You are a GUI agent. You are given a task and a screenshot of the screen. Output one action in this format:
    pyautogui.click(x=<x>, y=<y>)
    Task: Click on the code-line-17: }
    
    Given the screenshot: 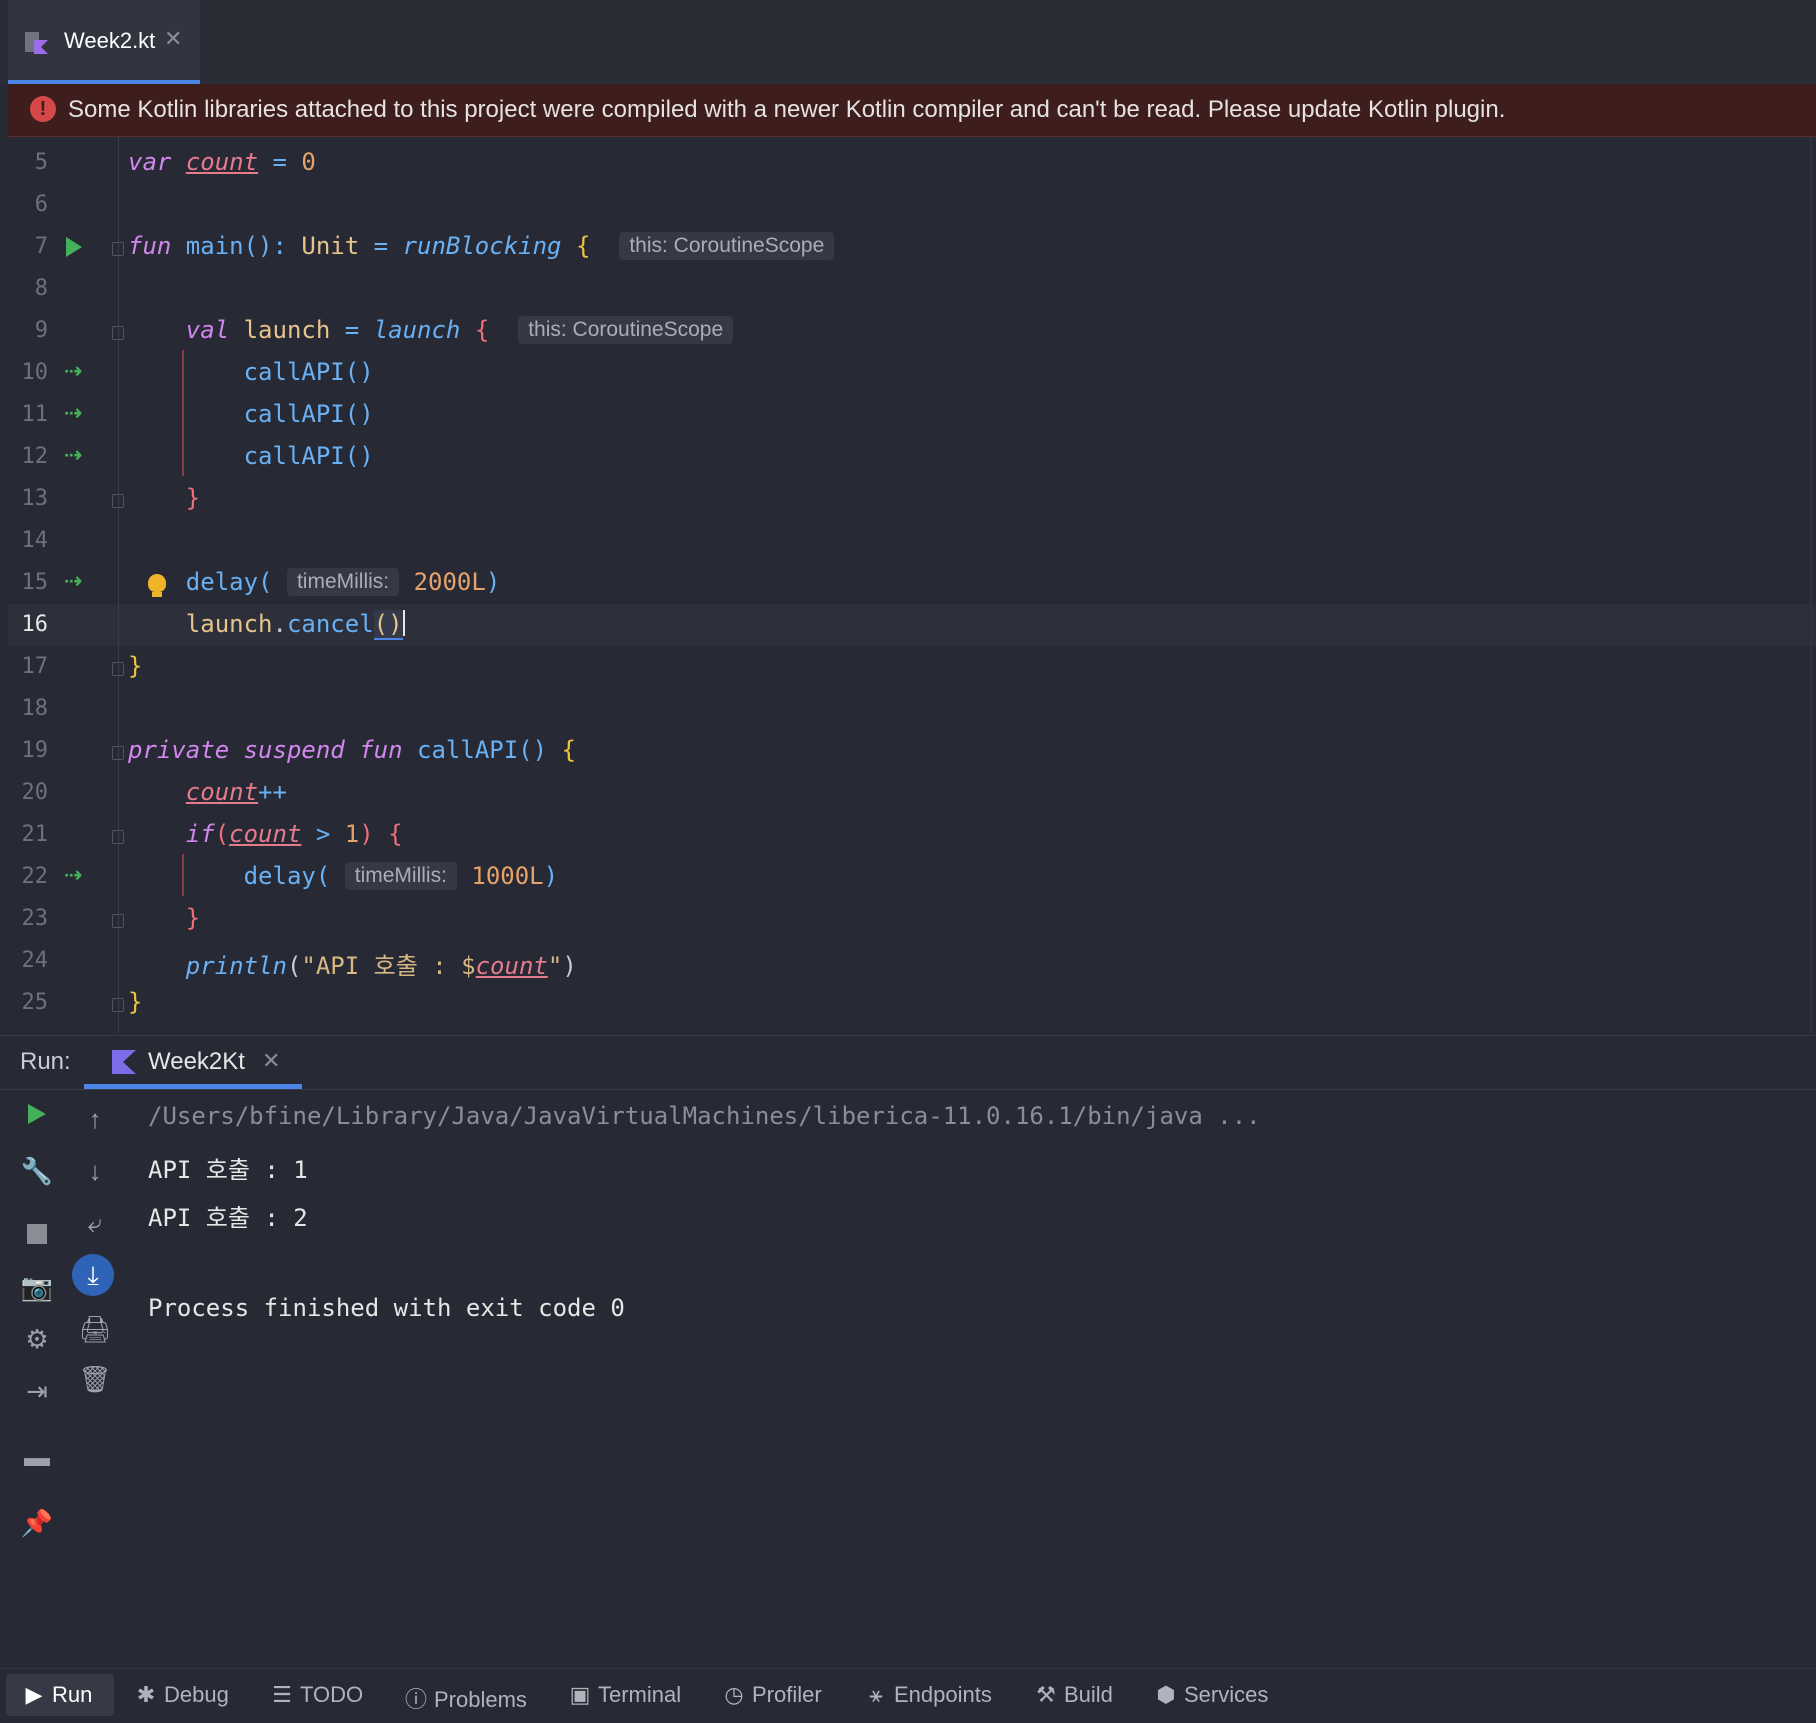 What is the action you would take?
    pyautogui.click(x=135, y=666)
    